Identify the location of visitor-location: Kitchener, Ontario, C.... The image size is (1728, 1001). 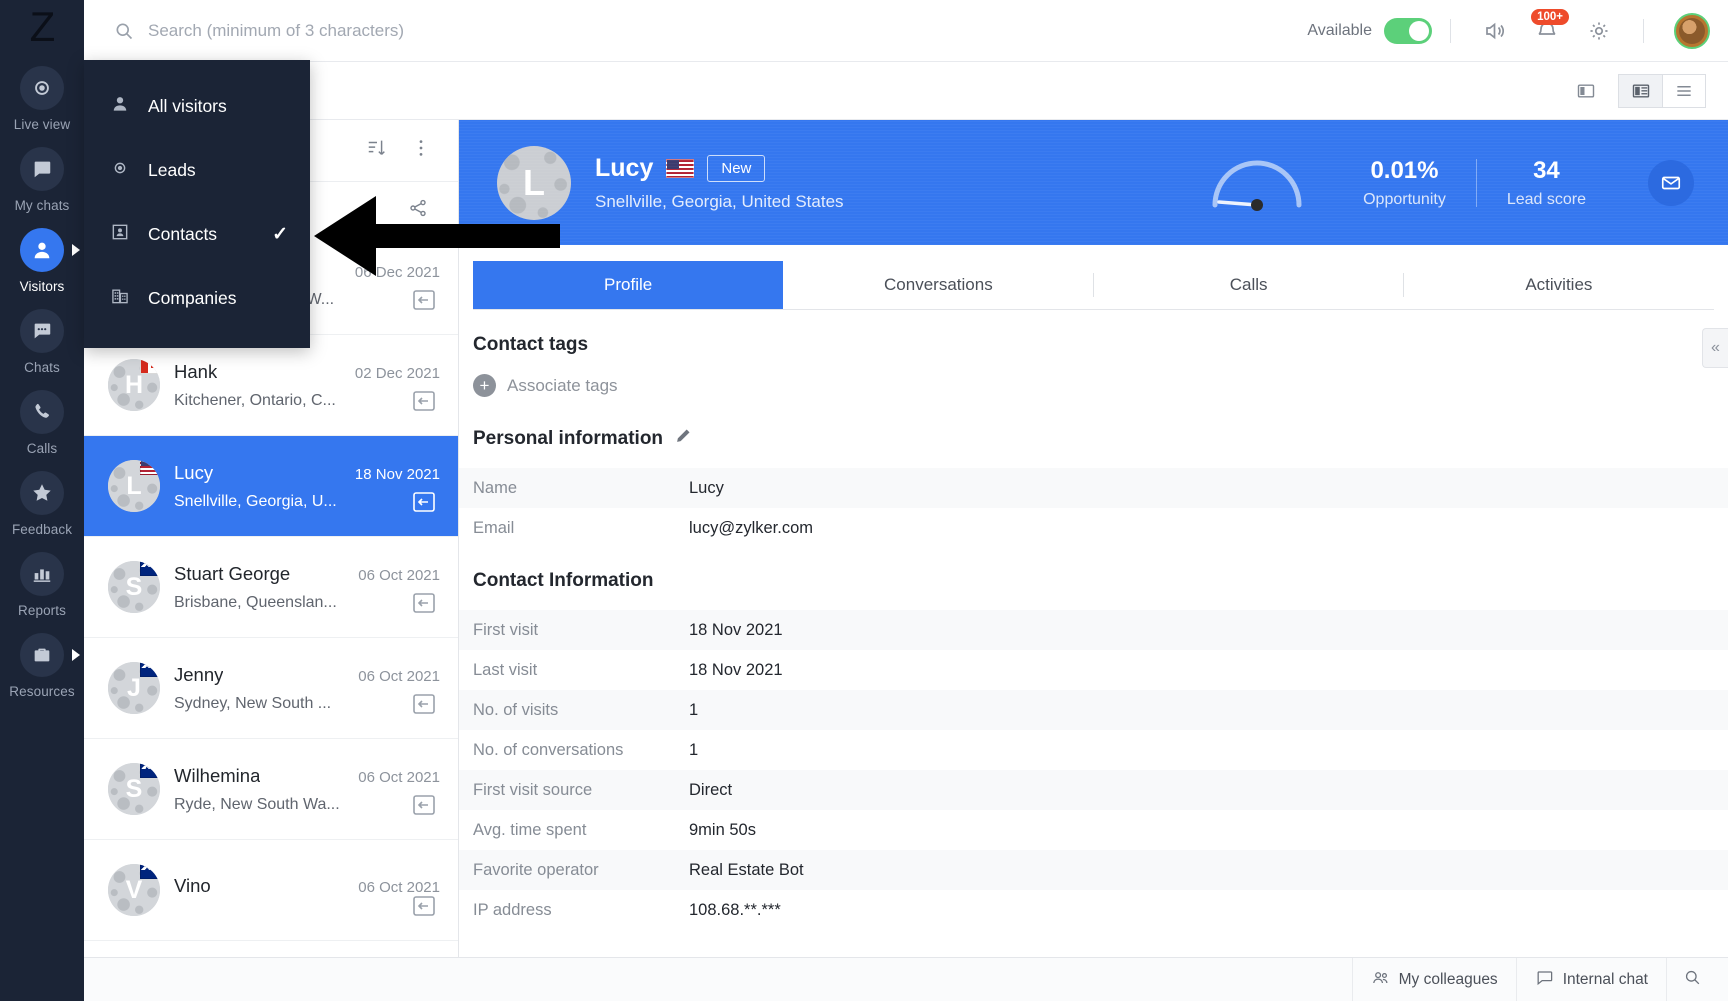
(255, 400).